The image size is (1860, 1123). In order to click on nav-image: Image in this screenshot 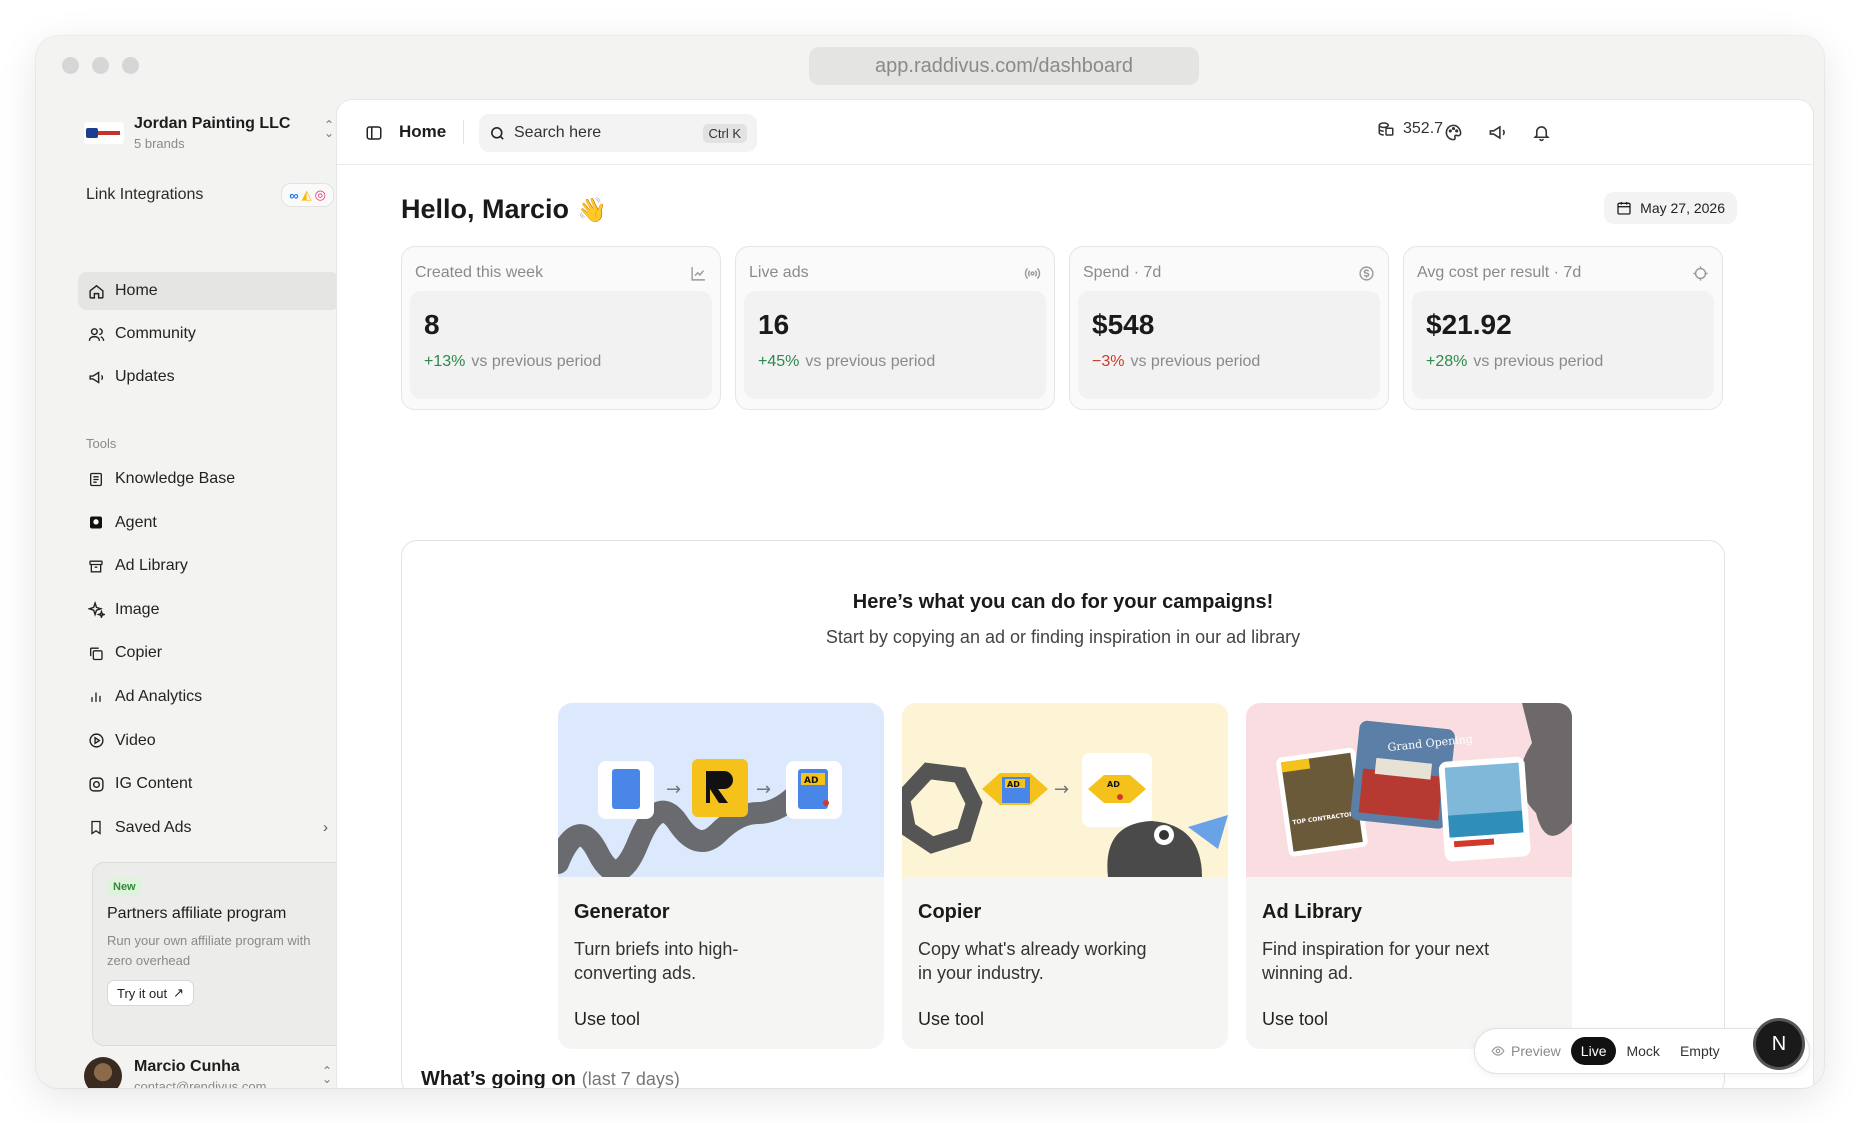, I will do `click(209, 610)`.